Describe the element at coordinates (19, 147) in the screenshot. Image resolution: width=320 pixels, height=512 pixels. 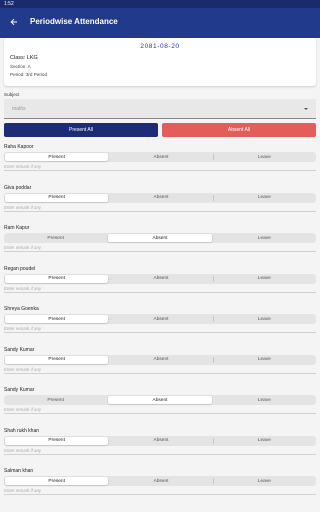
I see `student-name: Raha Kapoor` at that location.